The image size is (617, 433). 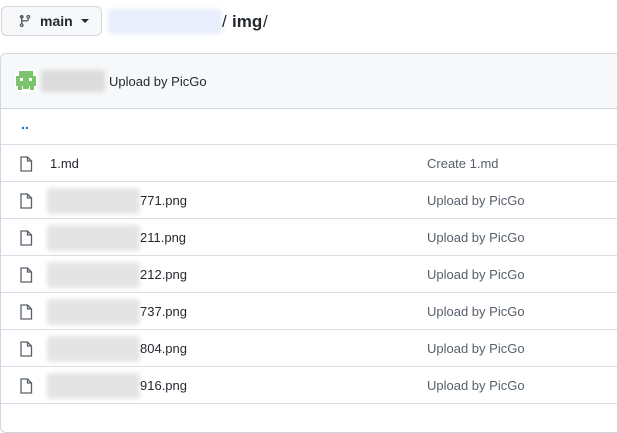 What do you see at coordinates (64, 163) in the screenshot?
I see `file-name-link: 1.md` at bounding box center [64, 163].